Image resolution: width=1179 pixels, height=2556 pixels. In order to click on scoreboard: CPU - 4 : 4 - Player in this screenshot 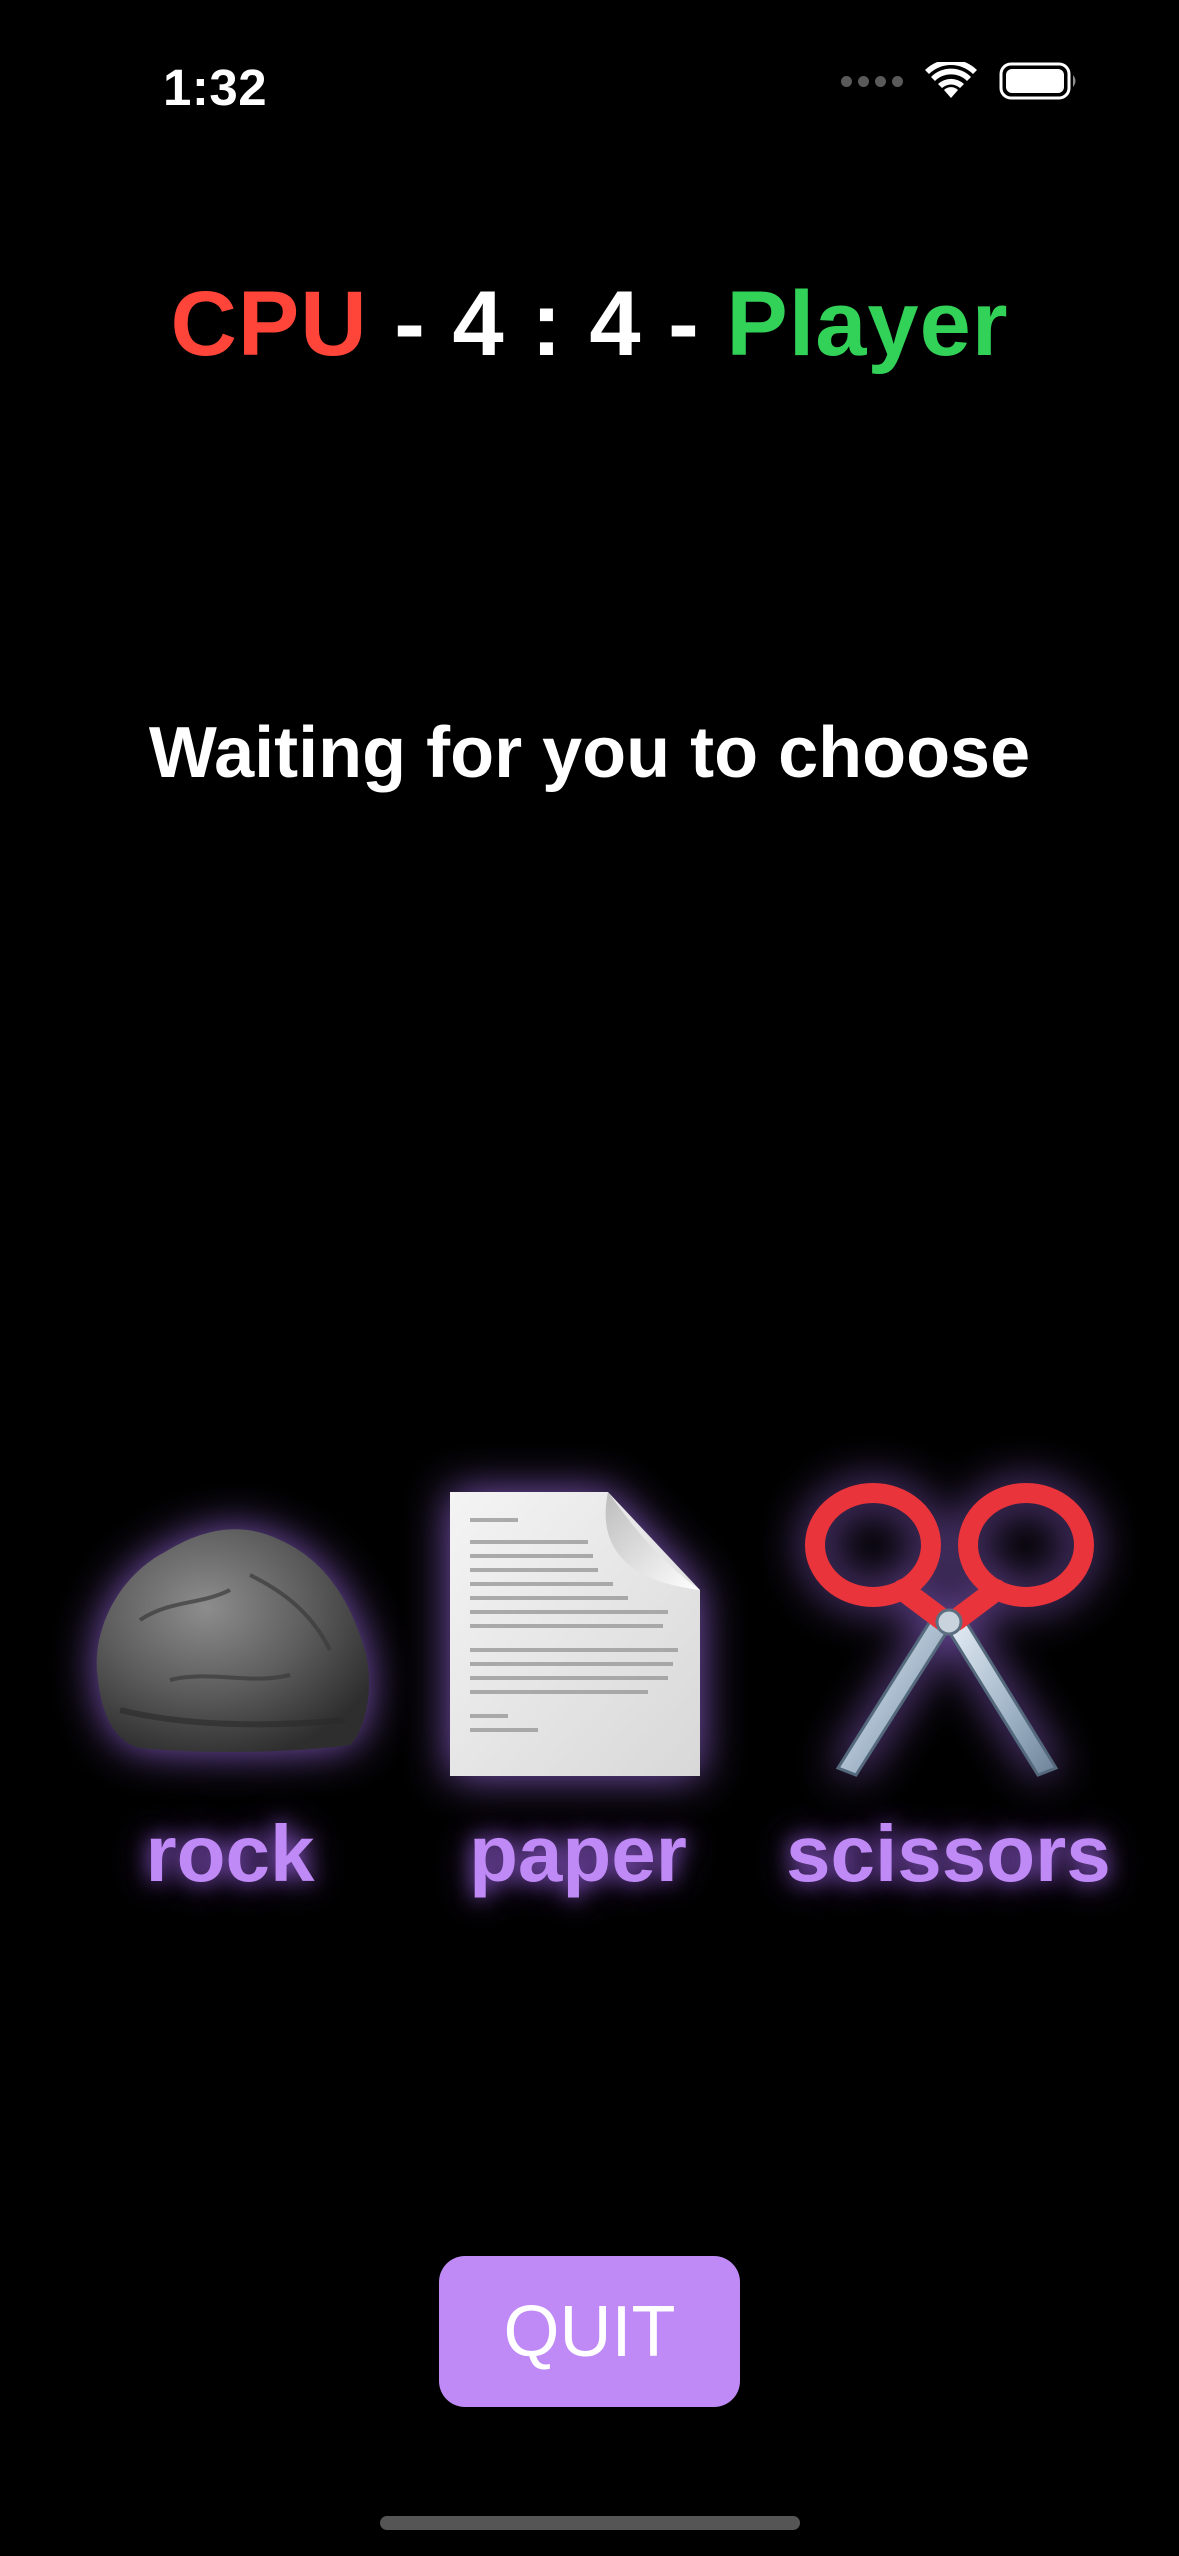, I will do `click(589, 324)`.